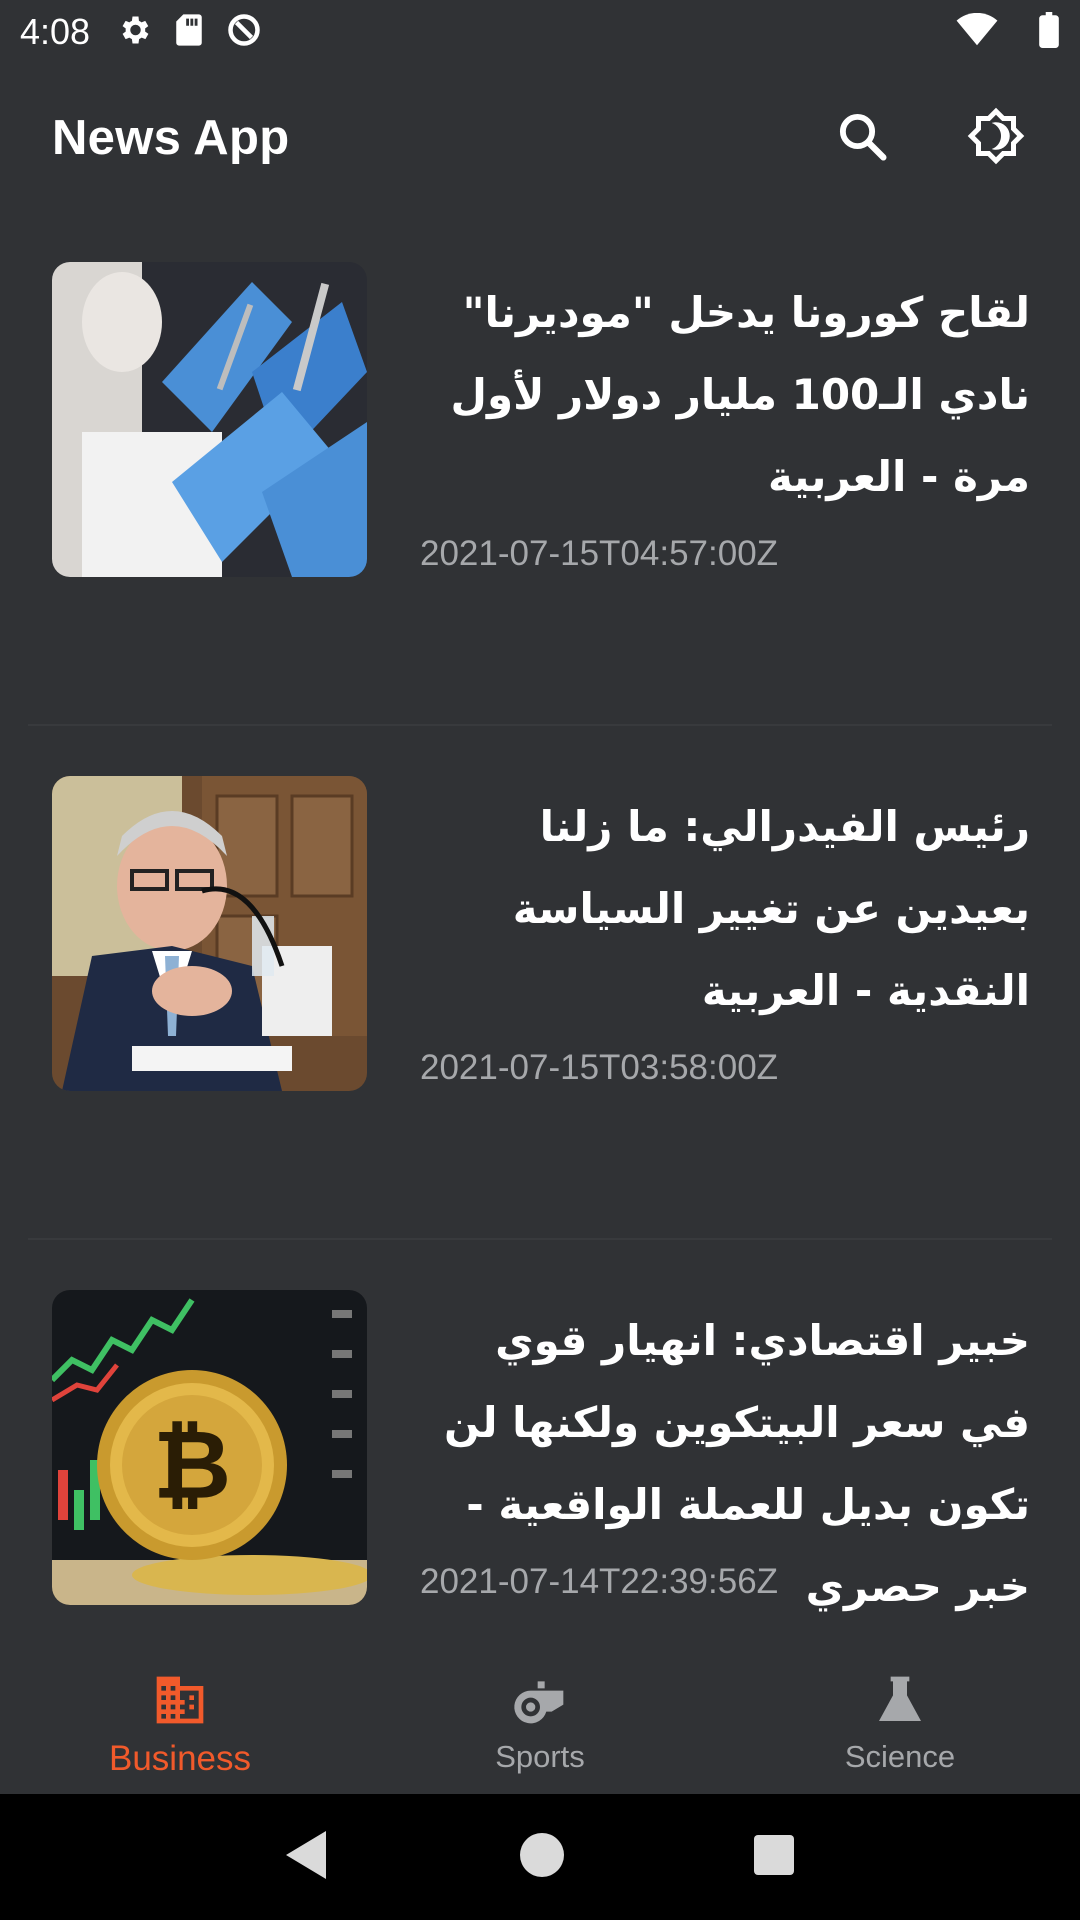 This screenshot has width=1080, height=1920. Describe the element at coordinates (900, 1756) in the screenshot. I see `nav-label: Science` at that location.